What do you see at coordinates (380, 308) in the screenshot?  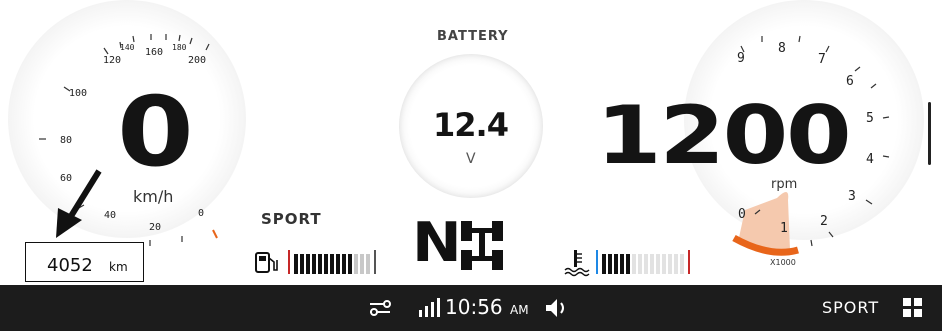 I see `key-icon` at bounding box center [380, 308].